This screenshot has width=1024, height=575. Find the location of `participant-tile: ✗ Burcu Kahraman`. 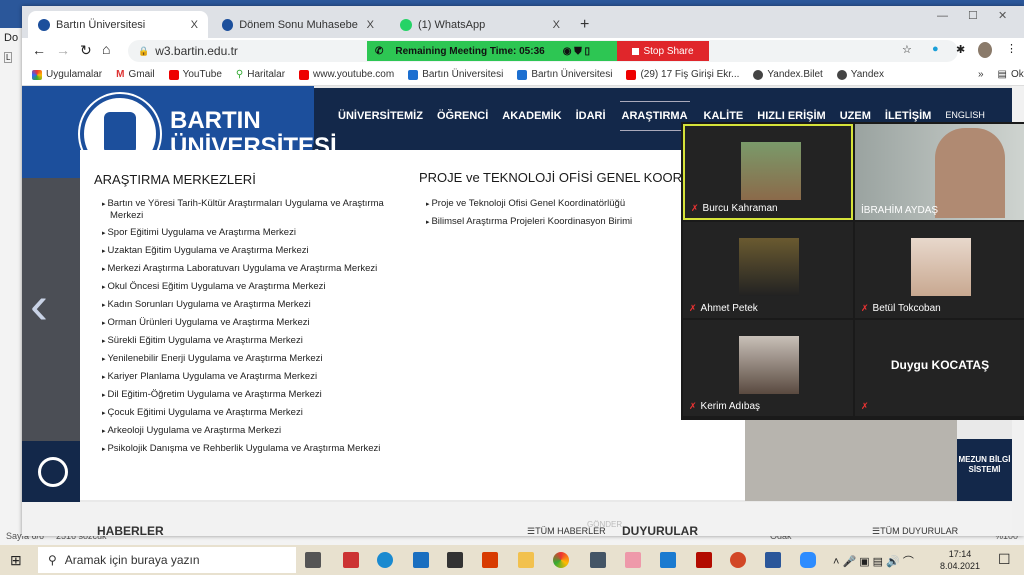

participant-tile: ✗ Burcu Kahraman is located at coordinates (768, 172).